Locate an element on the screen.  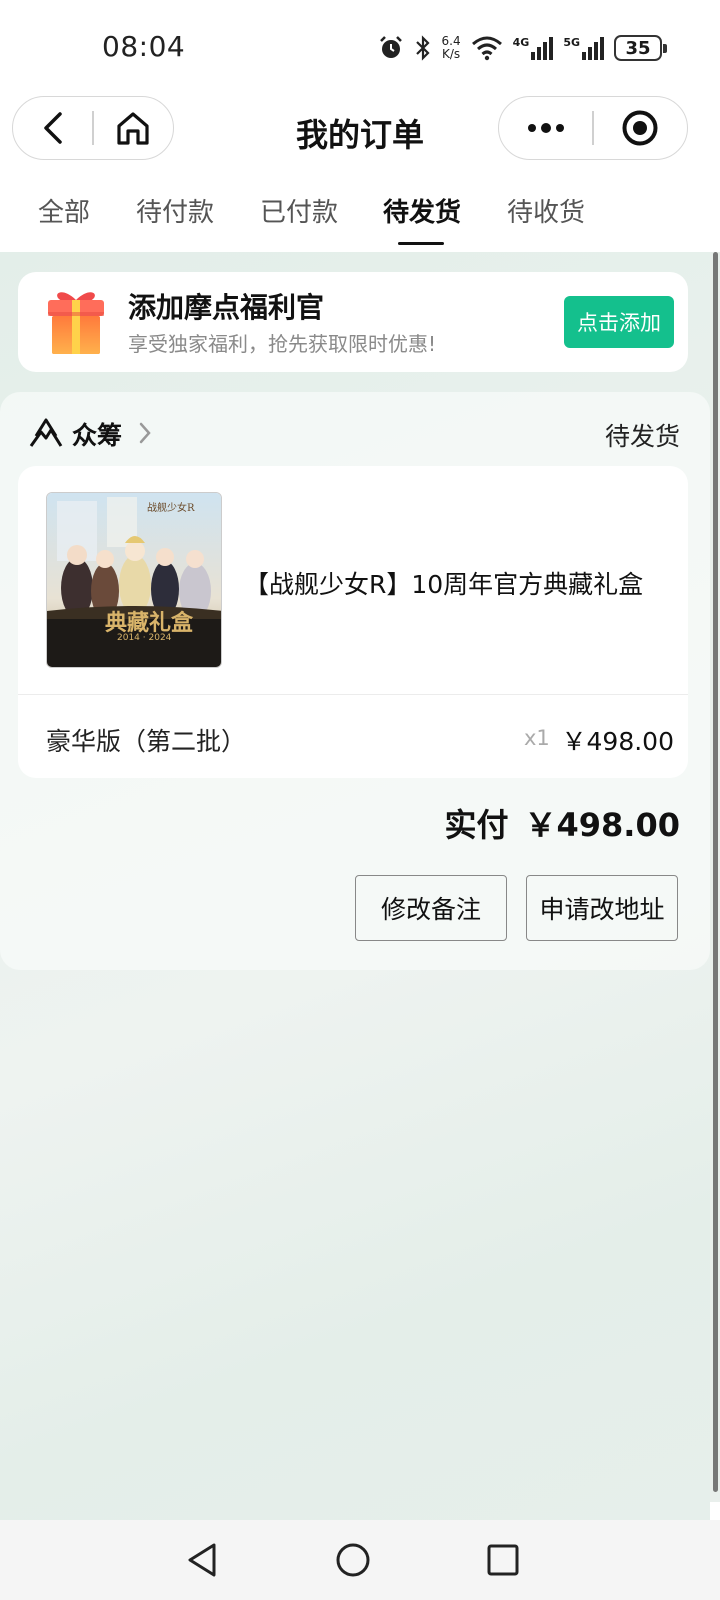
tab-pending-receipt: 待收货 is located at coordinates (546, 210).